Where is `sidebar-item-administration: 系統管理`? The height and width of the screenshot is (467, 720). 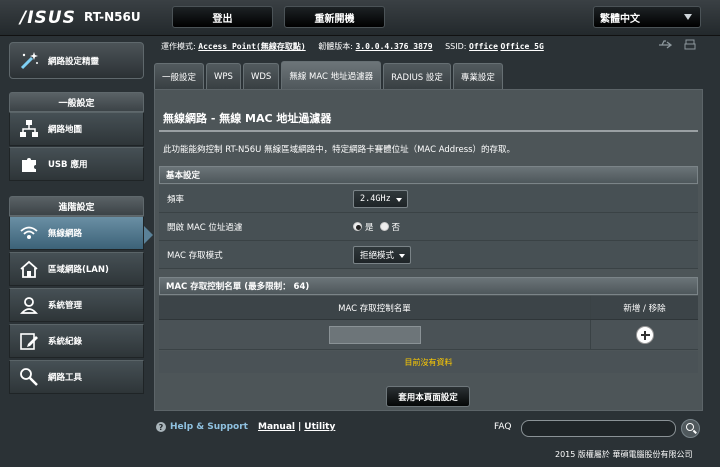 sidebar-item-administration: 系統管理 is located at coordinates (76, 305).